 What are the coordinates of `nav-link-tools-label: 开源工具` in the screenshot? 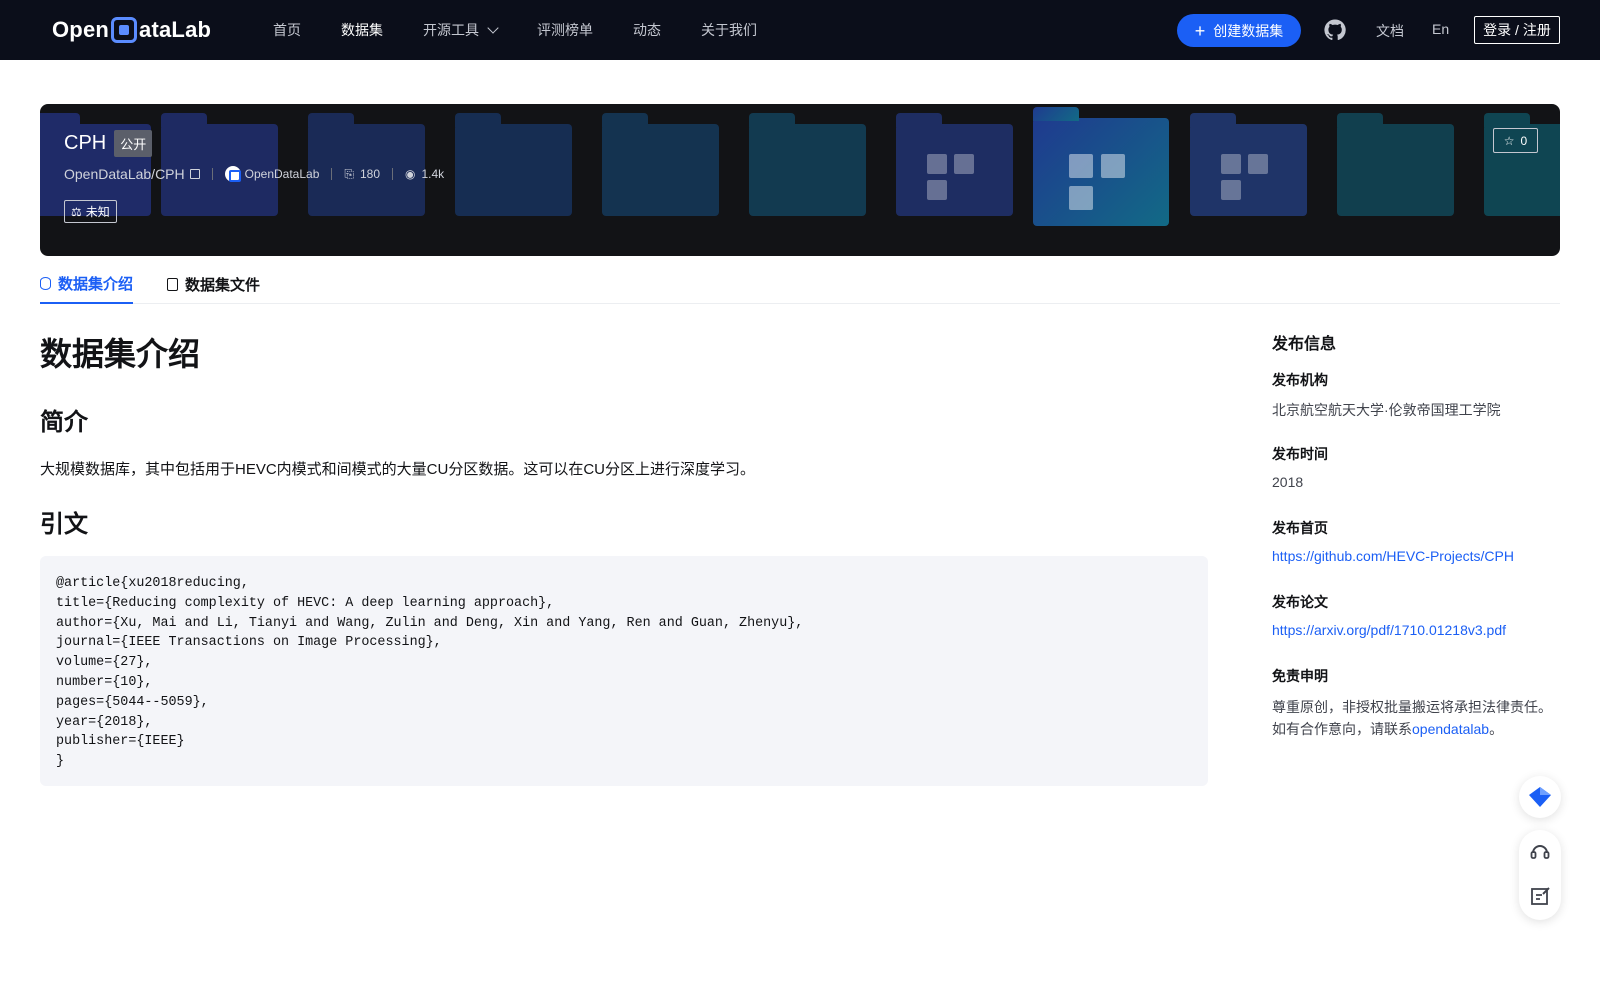 It's located at (451, 30).